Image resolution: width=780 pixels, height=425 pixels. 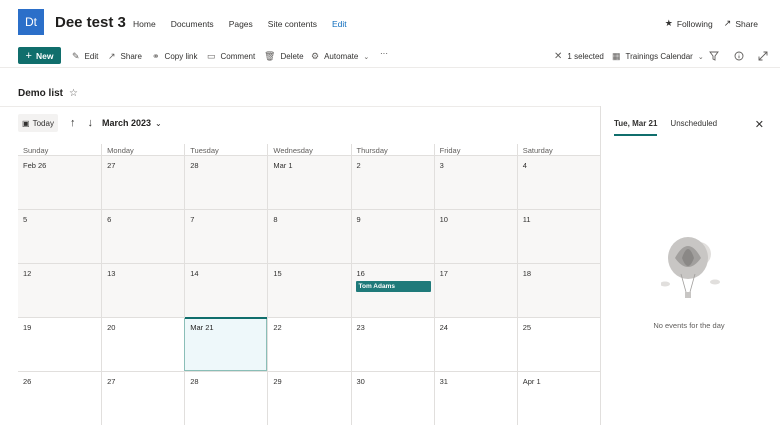 I want to click on expand-button, so click(x=765, y=56).